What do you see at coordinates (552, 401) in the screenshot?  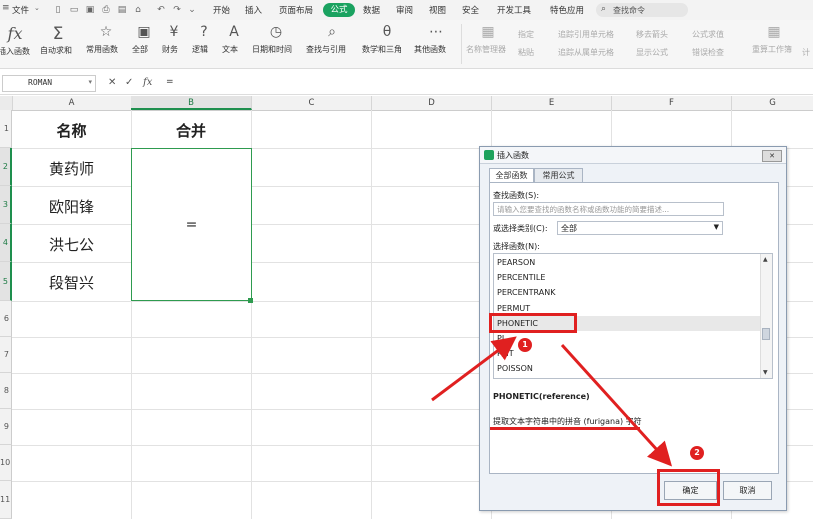 I see `annotation-arrows` at bounding box center [552, 401].